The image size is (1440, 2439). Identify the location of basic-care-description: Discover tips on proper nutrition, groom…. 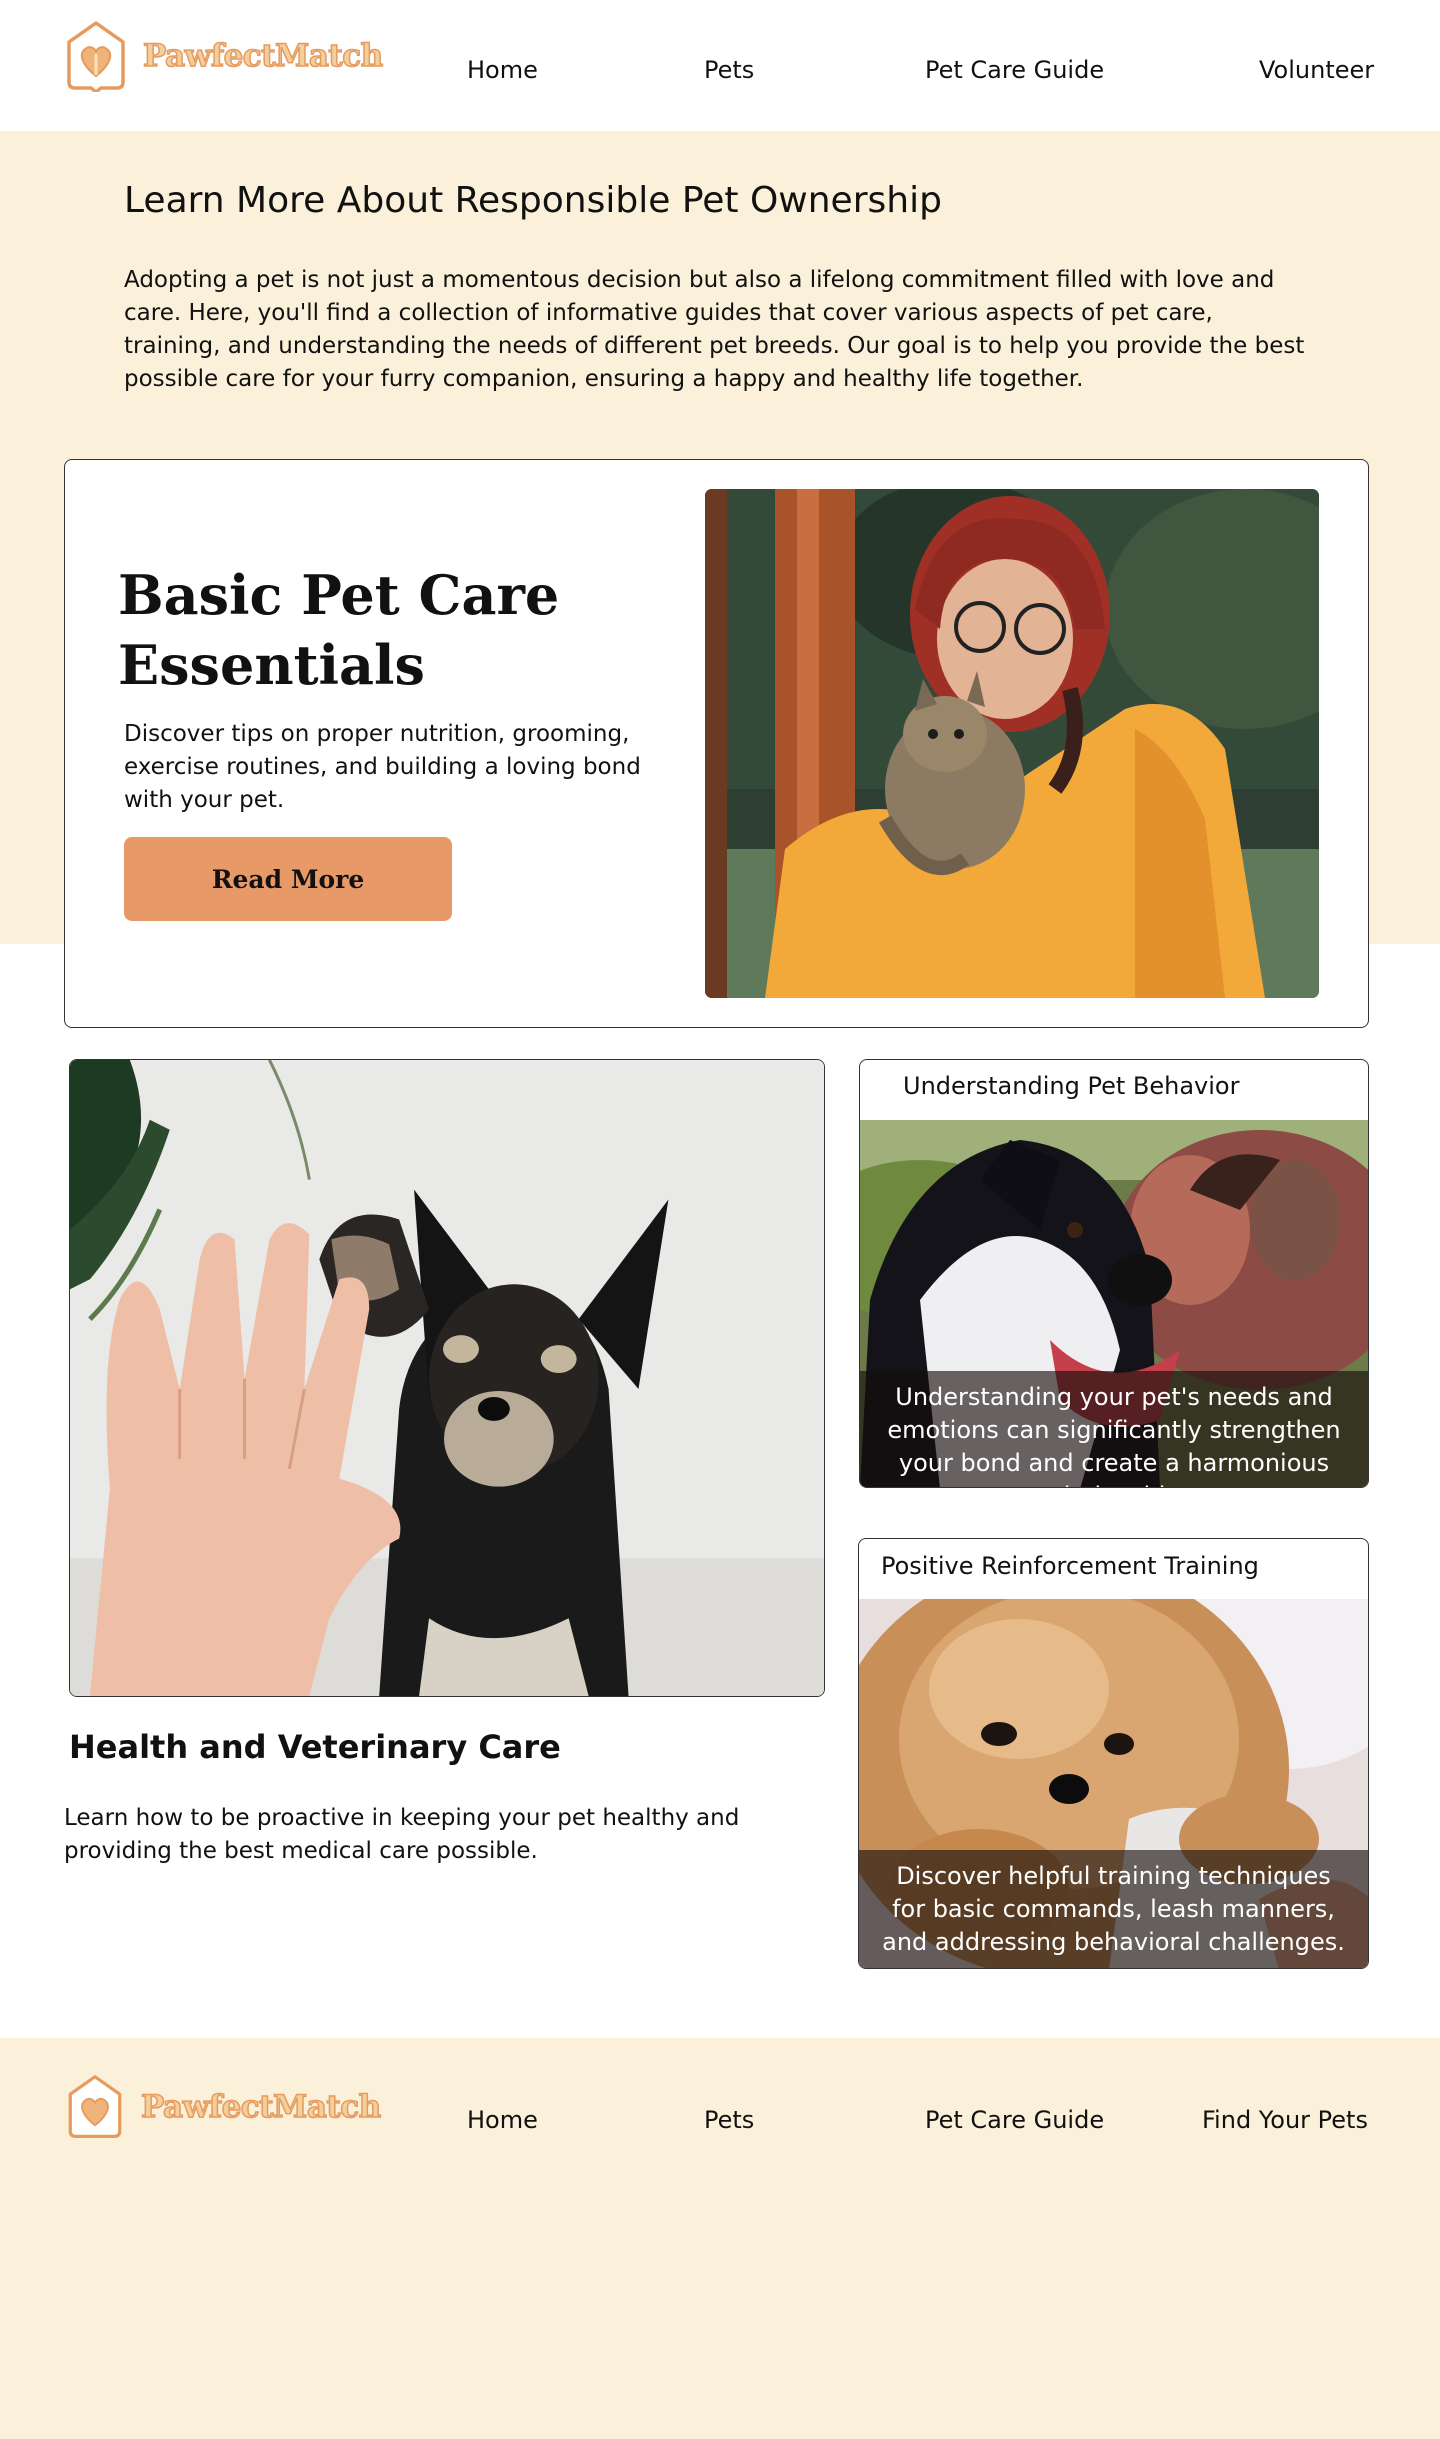
(382, 767).